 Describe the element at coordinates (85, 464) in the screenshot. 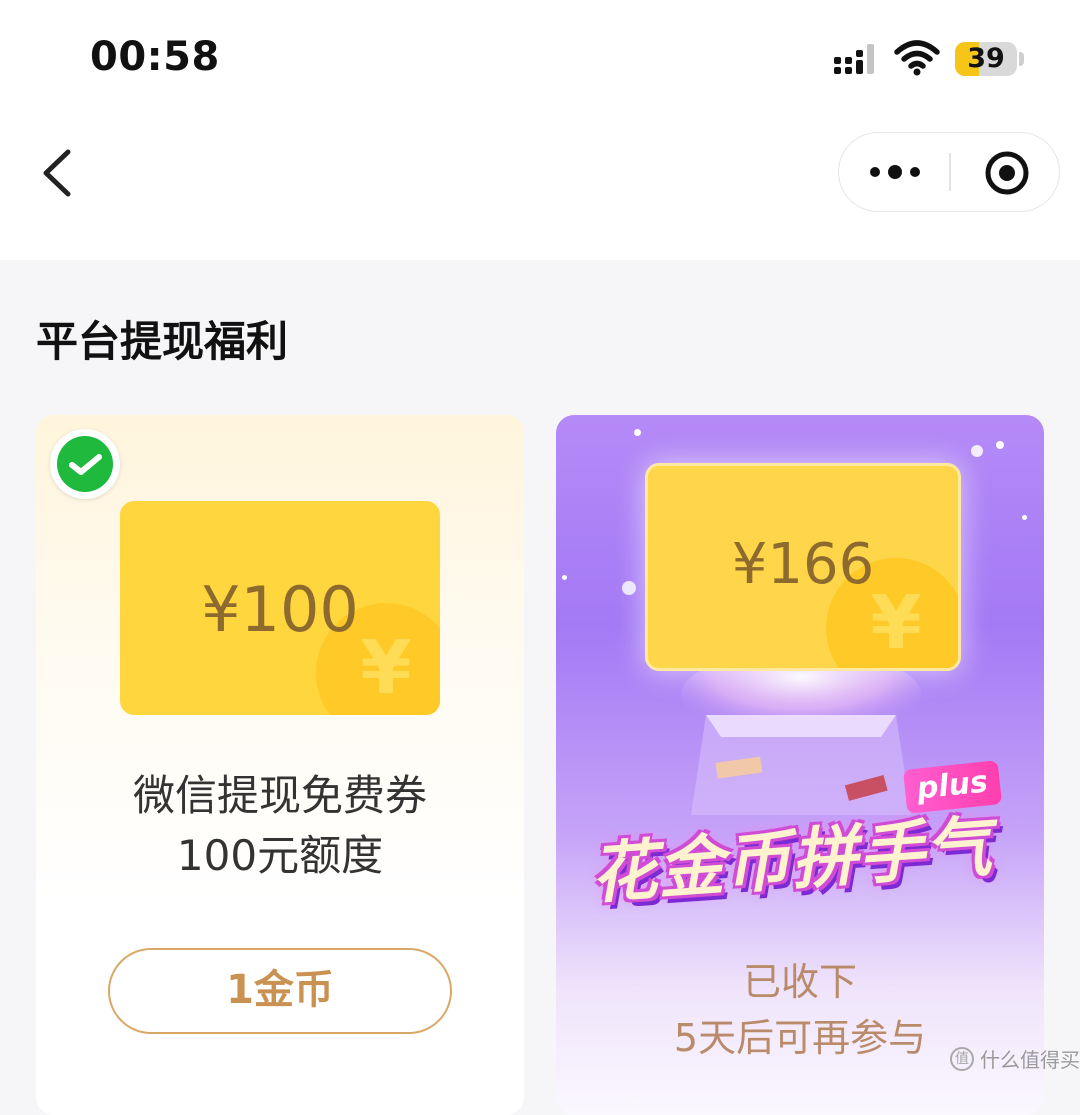

I see `wechat-icon` at that location.